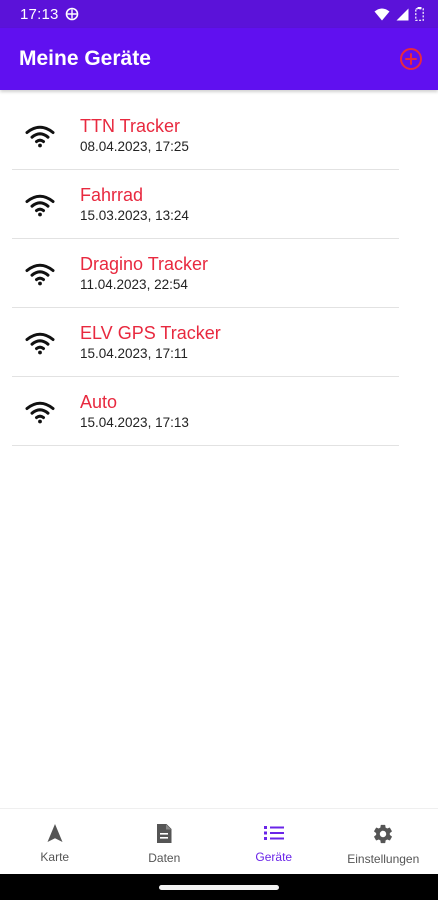 This screenshot has height=900, width=438. What do you see at coordinates (274, 857) in the screenshot?
I see `nav-label: Geräte` at bounding box center [274, 857].